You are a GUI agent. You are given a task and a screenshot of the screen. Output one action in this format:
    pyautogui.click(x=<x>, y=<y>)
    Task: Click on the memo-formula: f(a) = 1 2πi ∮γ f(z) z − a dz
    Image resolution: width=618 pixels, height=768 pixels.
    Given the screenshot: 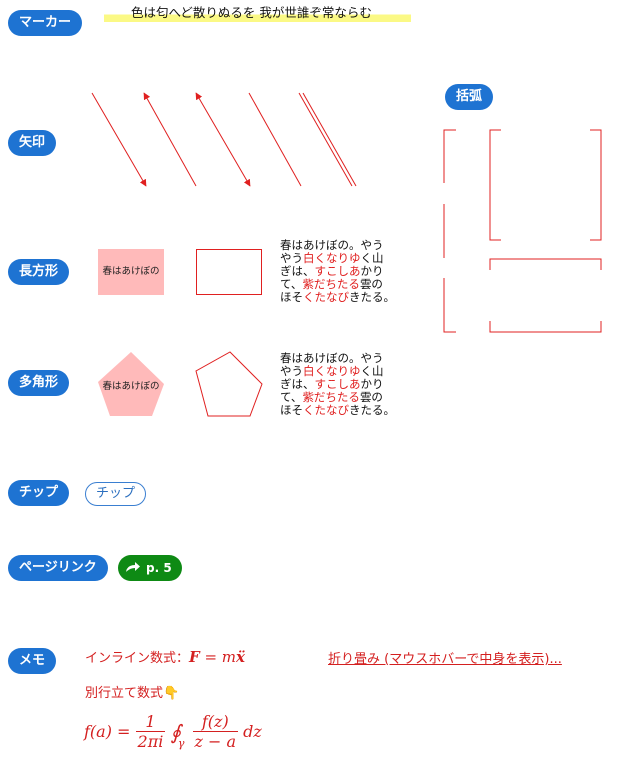 What is the action you would take?
    pyautogui.click(x=173, y=731)
    